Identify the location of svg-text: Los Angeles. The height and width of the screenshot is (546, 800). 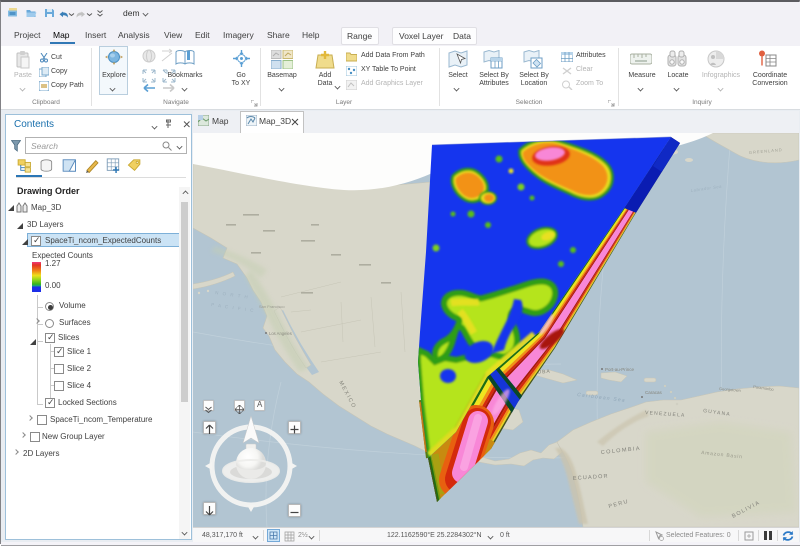
(280, 333).